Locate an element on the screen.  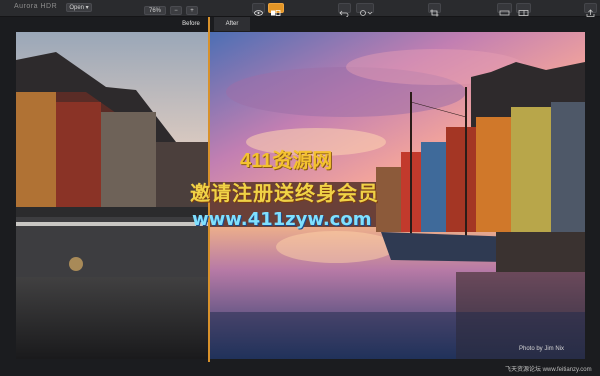
photo-credit: Photo by Jim Nix is located at coordinates (542, 349).